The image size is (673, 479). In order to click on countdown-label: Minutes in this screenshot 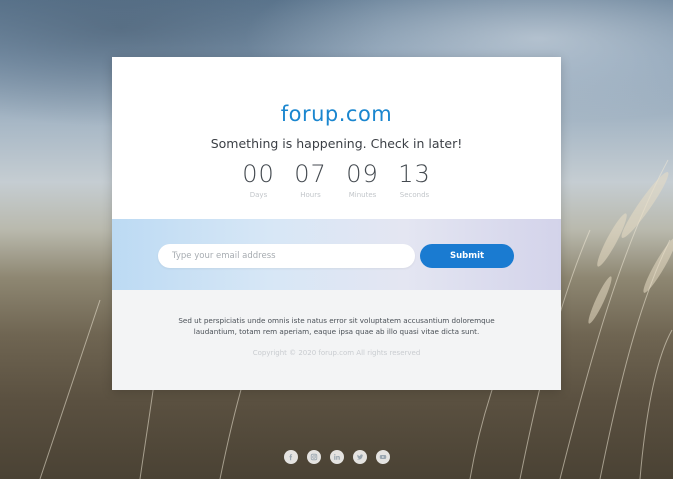, I will do `click(362, 195)`.